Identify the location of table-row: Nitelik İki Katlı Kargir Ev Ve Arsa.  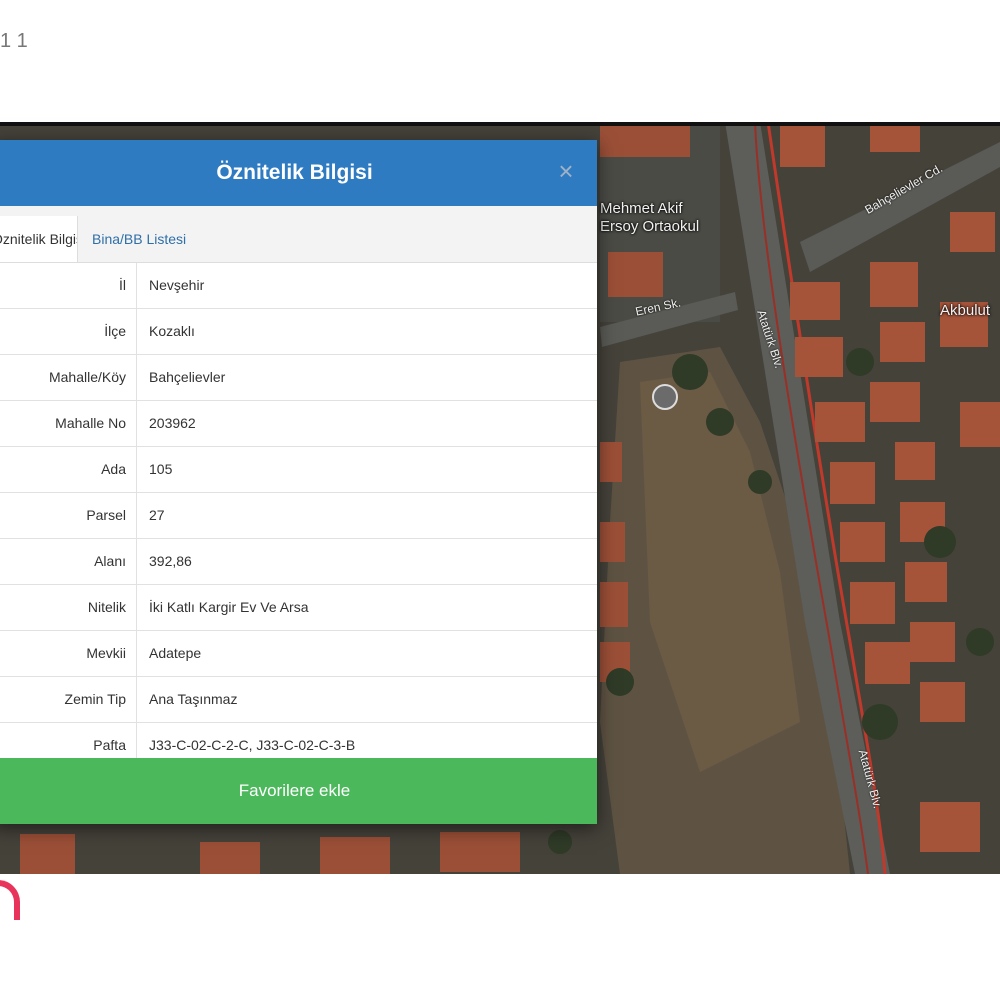
(298, 608).